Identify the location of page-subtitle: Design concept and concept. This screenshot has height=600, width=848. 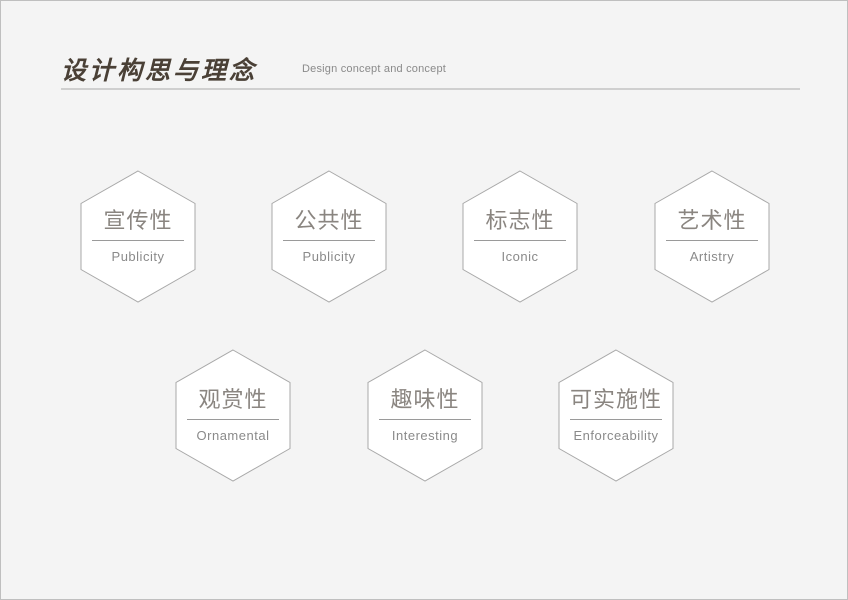
(374, 69).